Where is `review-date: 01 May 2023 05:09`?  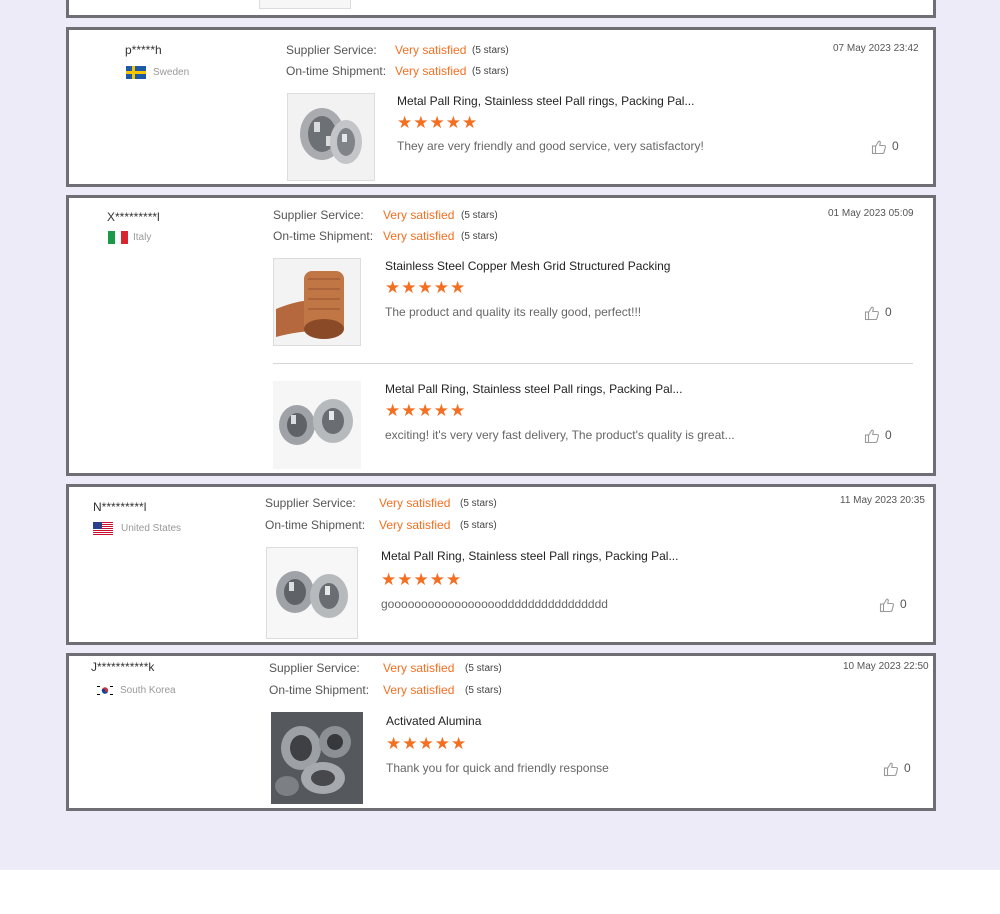
review-date: 01 May 2023 05:09 is located at coordinates (871, 213).